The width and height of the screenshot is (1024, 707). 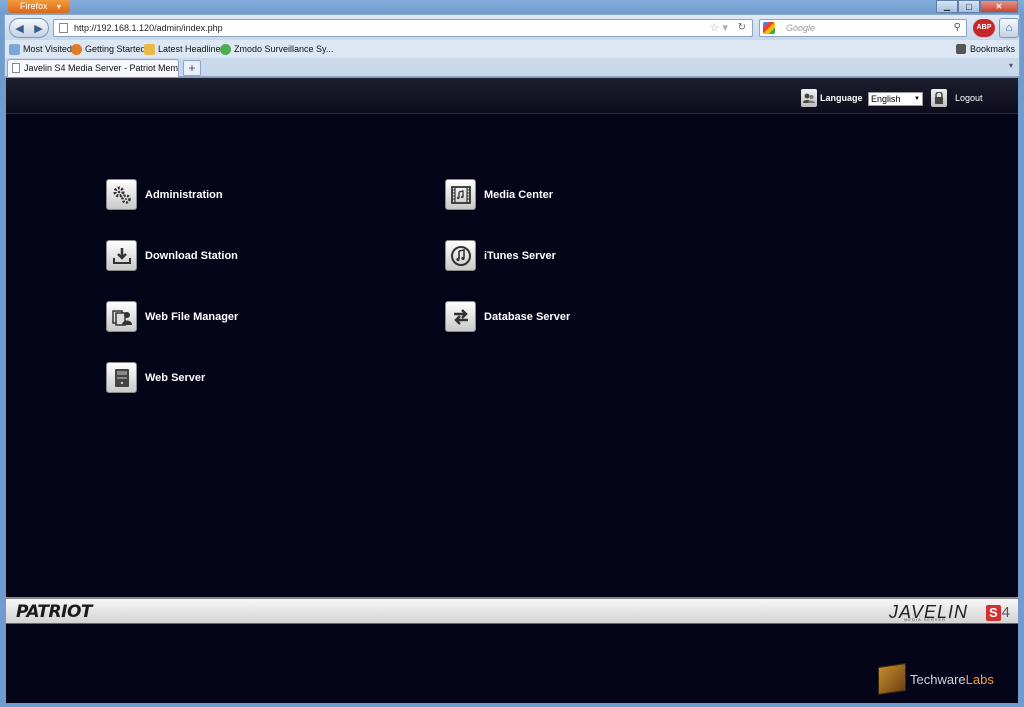 I want to click on tab-list-icon: ▾, so click(x=1011, y=65).